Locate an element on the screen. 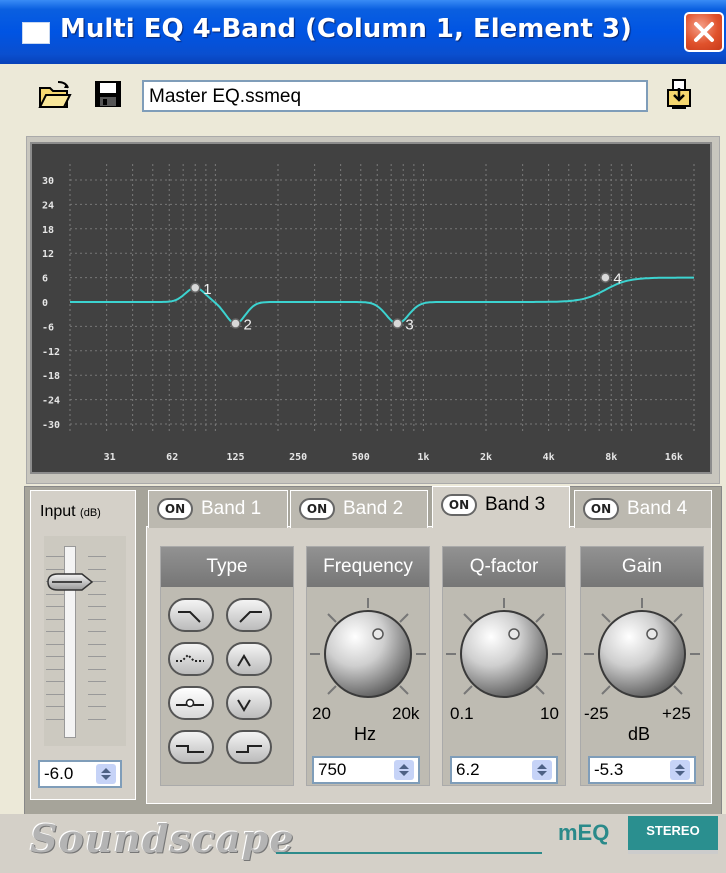 The image size is (726, 873). input-slider-thumb is located at coordinates (70, 582).